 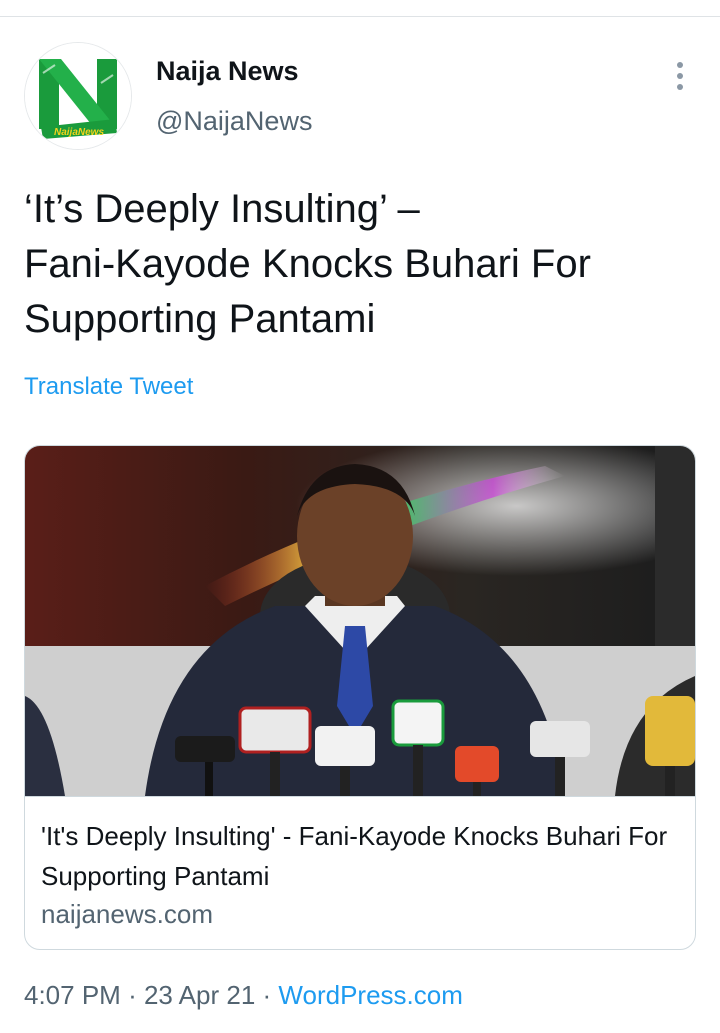 What do you see at coordinates (108, 387) in the screenshot?
I see `translate-tweet-link: Translate Tweet` at bounding box center [108, 387].